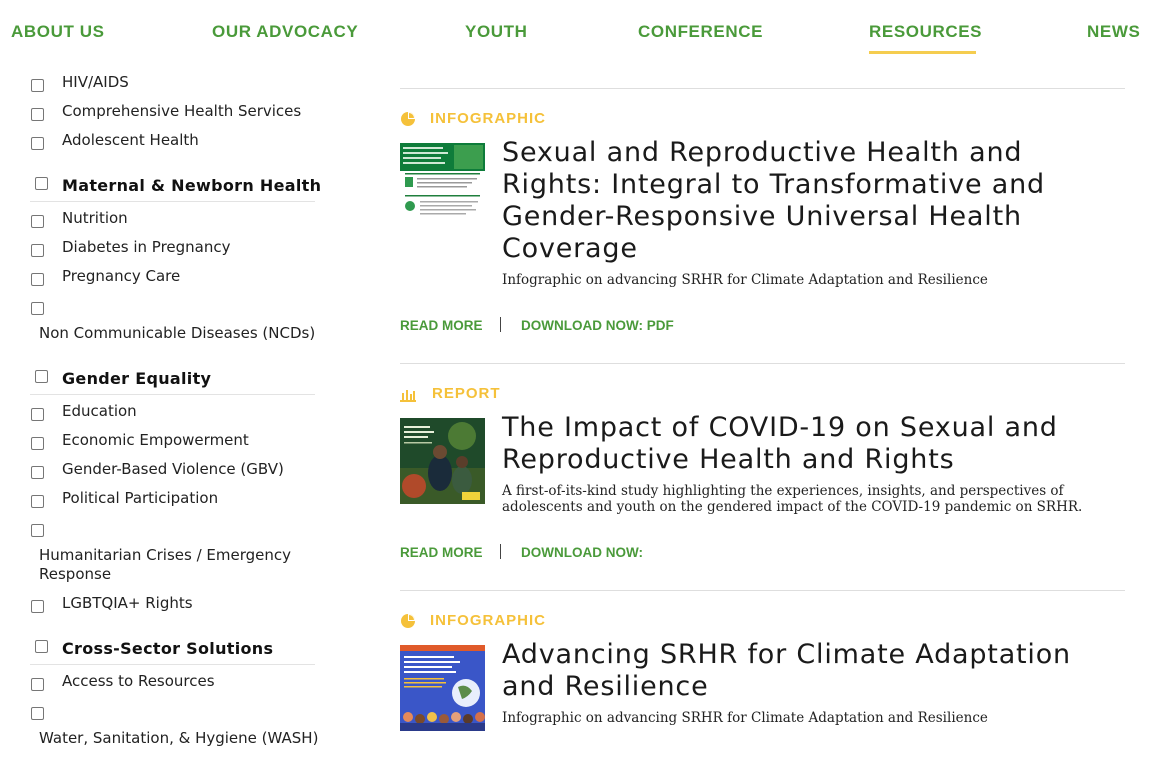  I want to click on download-link: DOWNLOAD NOW: PDF, so click(597, 325).